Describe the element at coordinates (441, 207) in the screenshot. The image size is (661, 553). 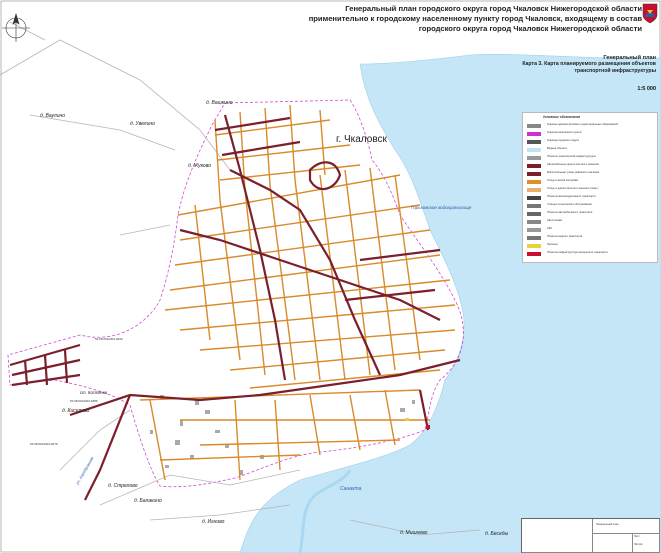
I see `label-reservoir: Горьковское водохранилище` at that location.